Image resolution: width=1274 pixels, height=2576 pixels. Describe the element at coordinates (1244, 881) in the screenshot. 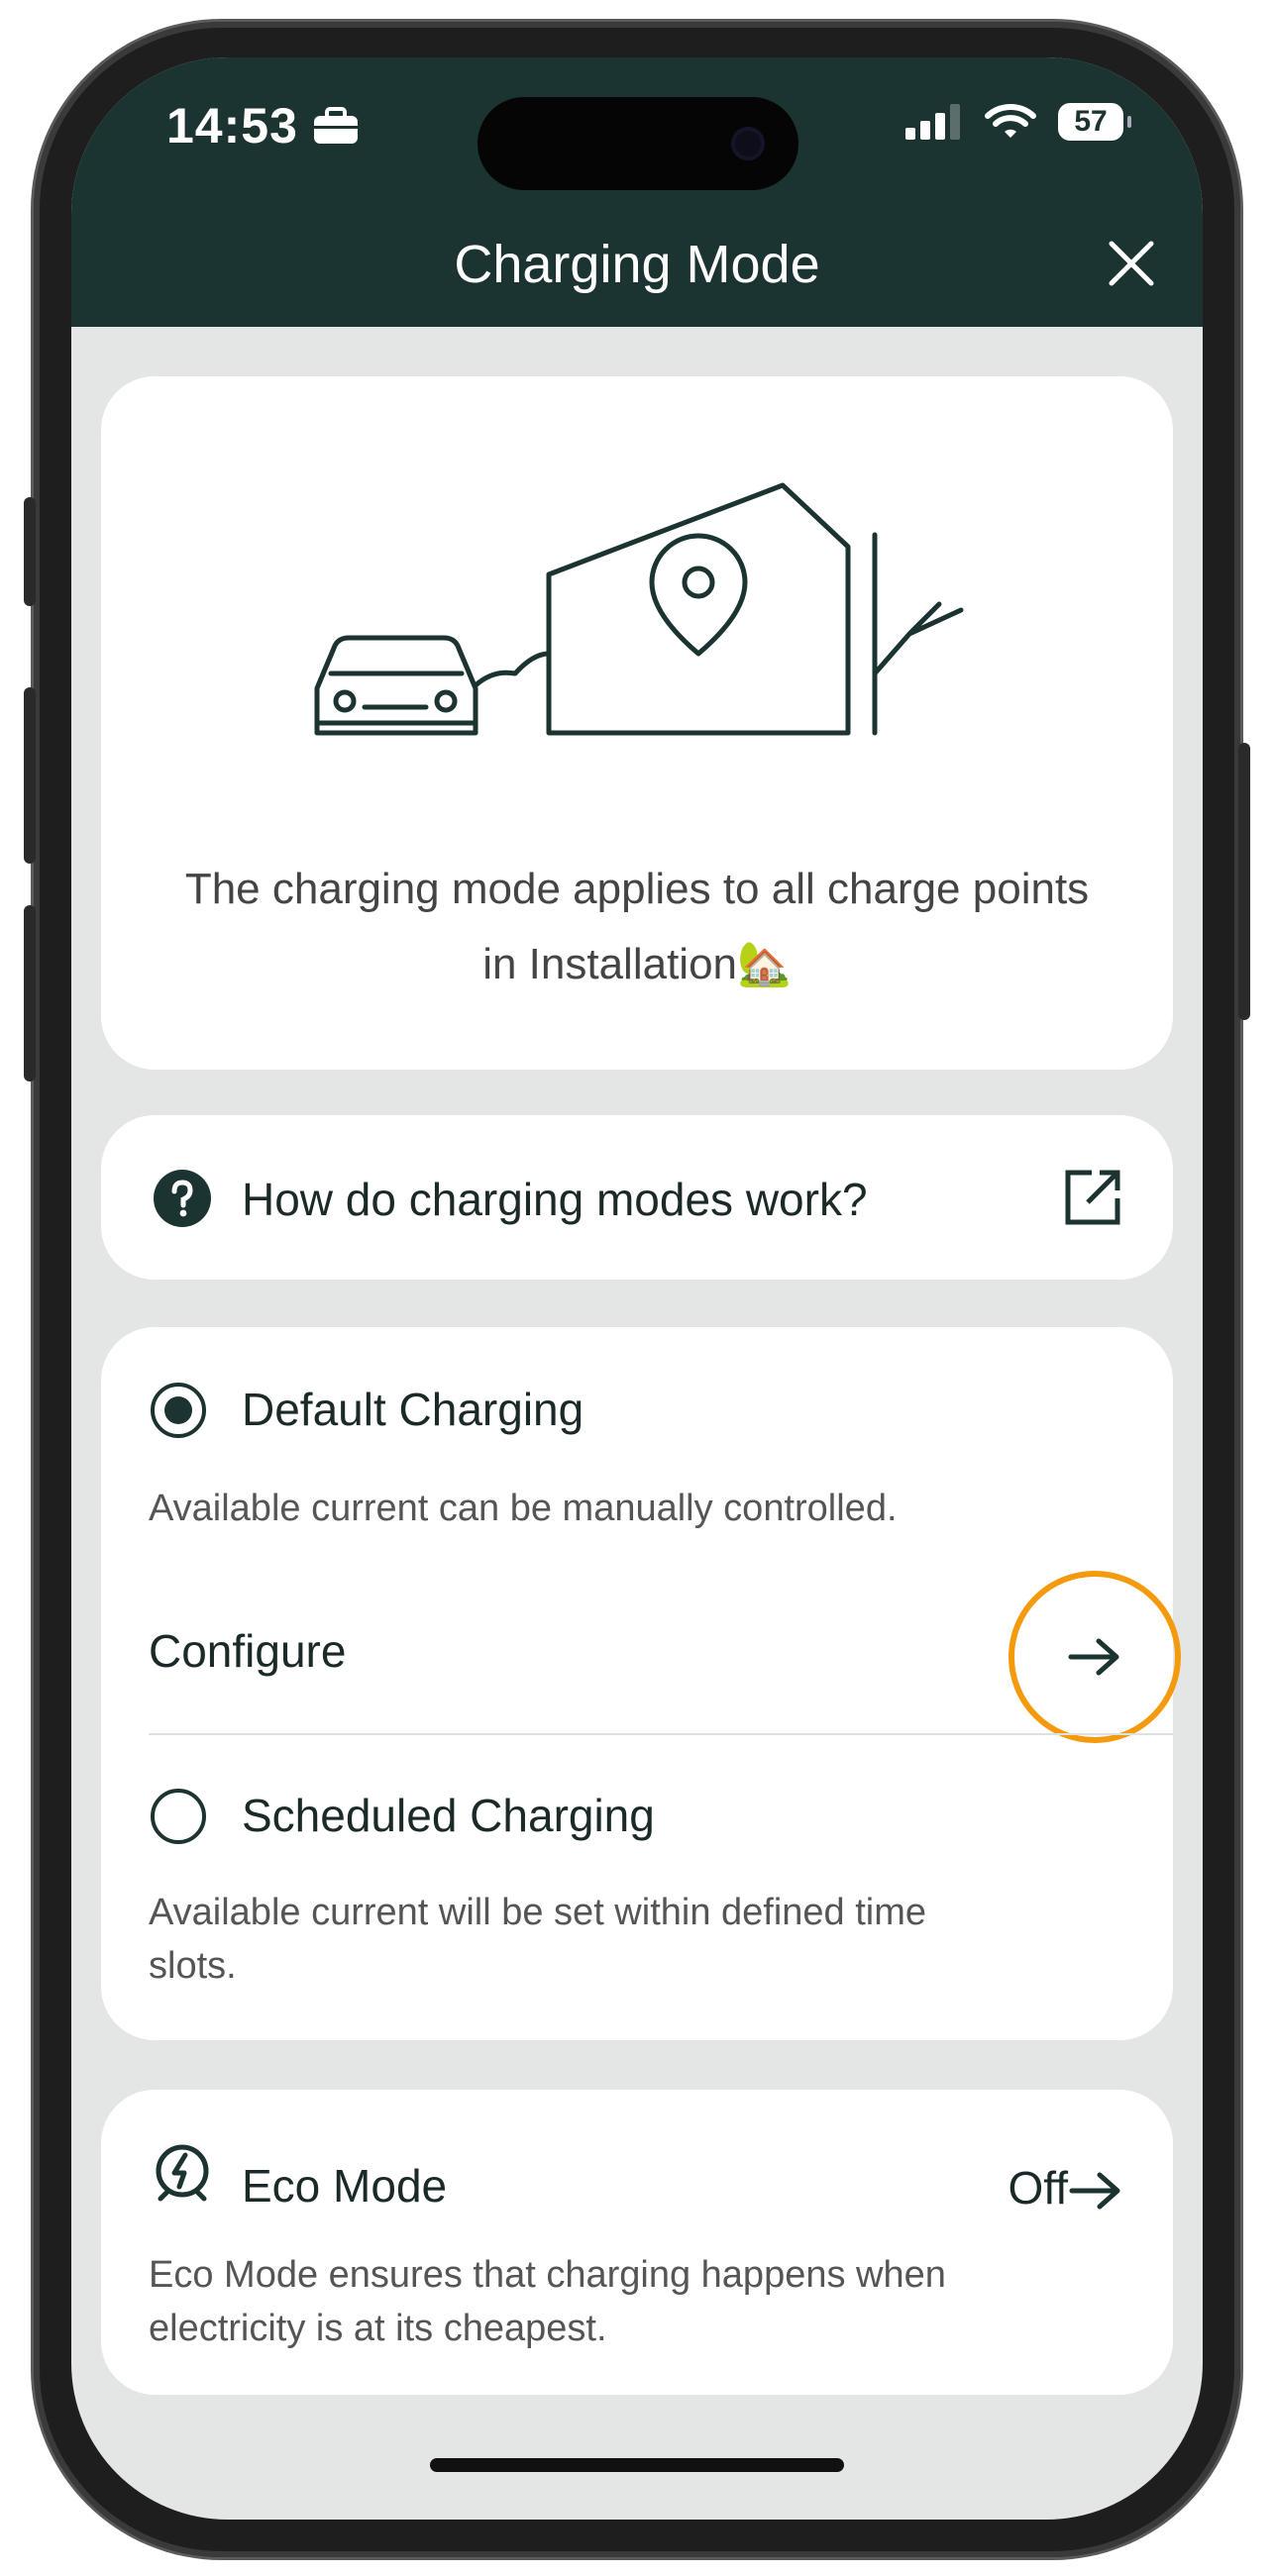

I see `power-button` at that location.